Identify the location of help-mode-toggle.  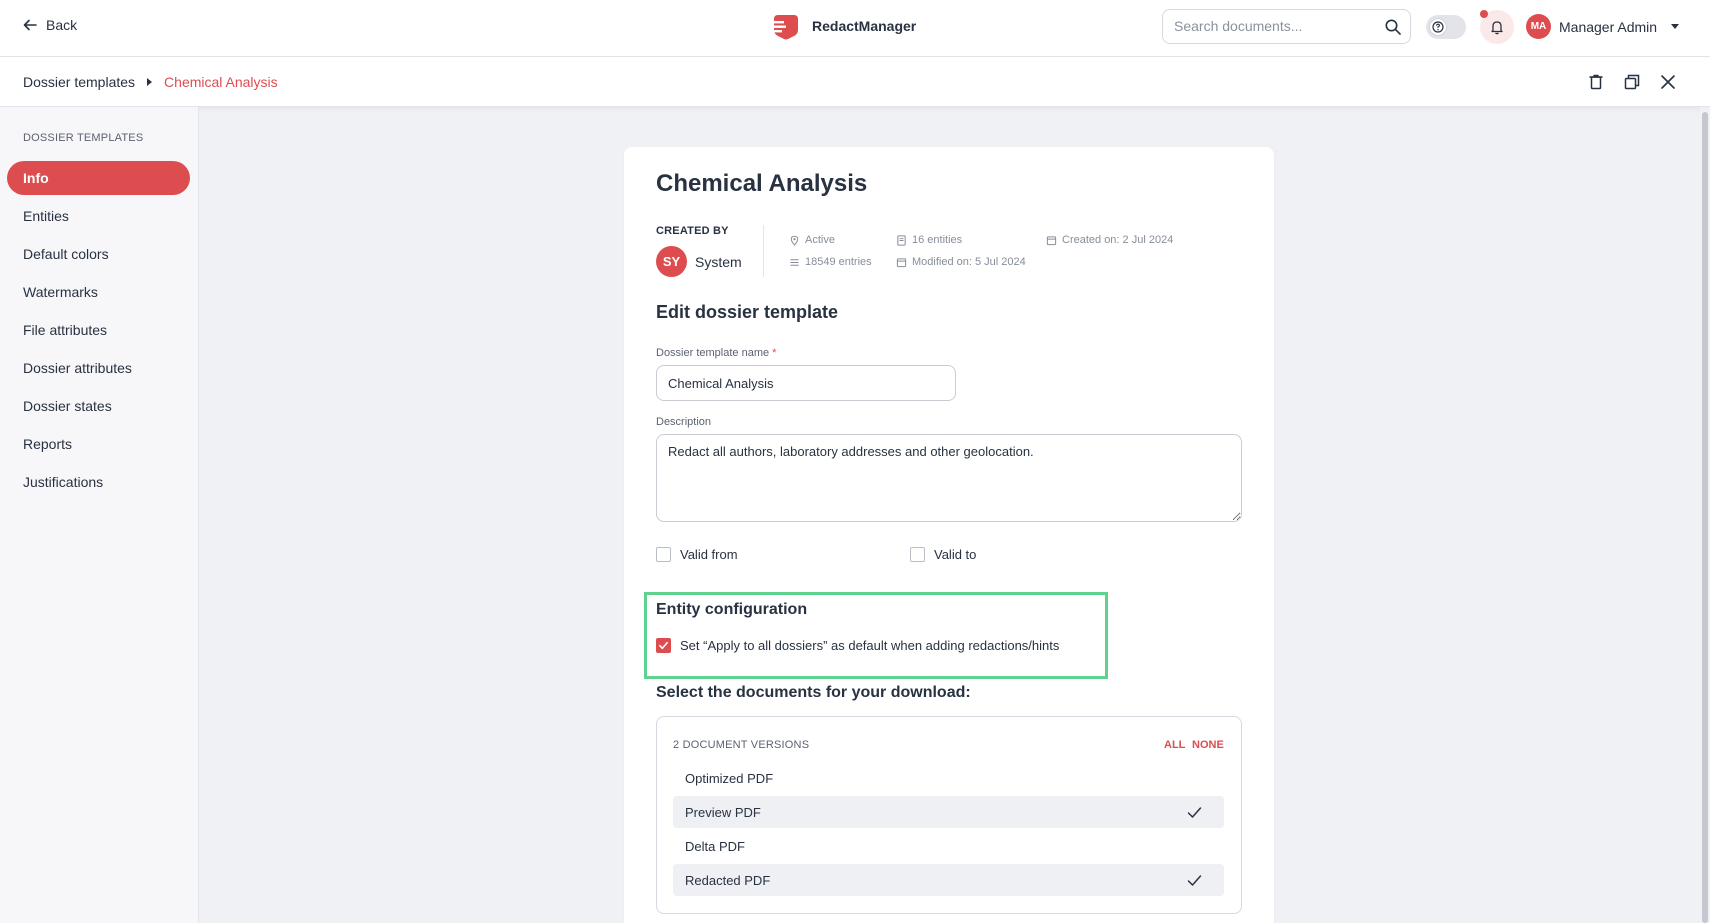
(1446, 27).